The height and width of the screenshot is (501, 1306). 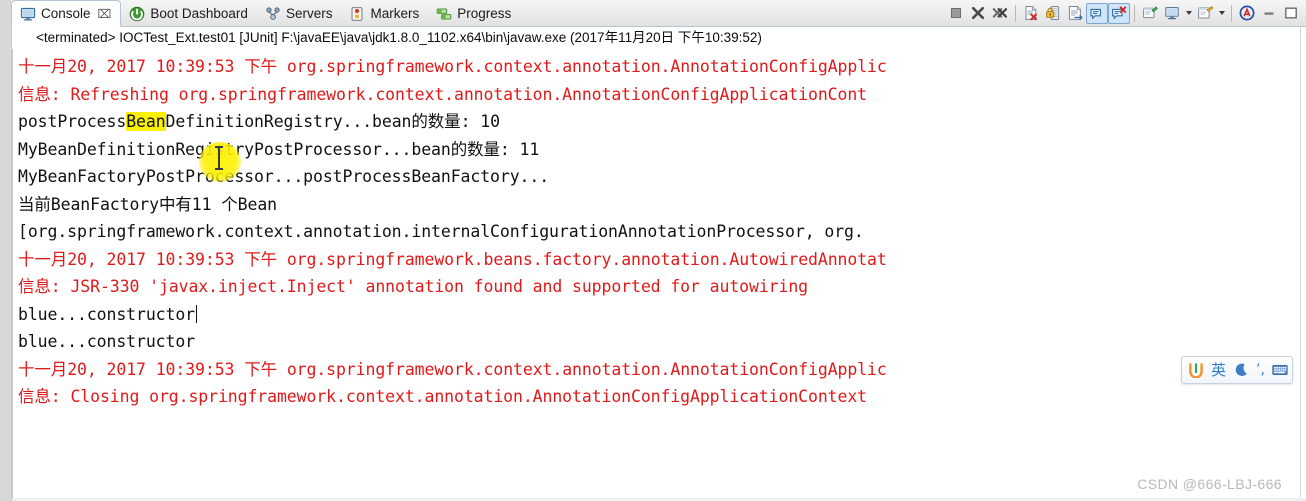 I want to click on tab-label-servers: Servers, so click(x=309, y=13).